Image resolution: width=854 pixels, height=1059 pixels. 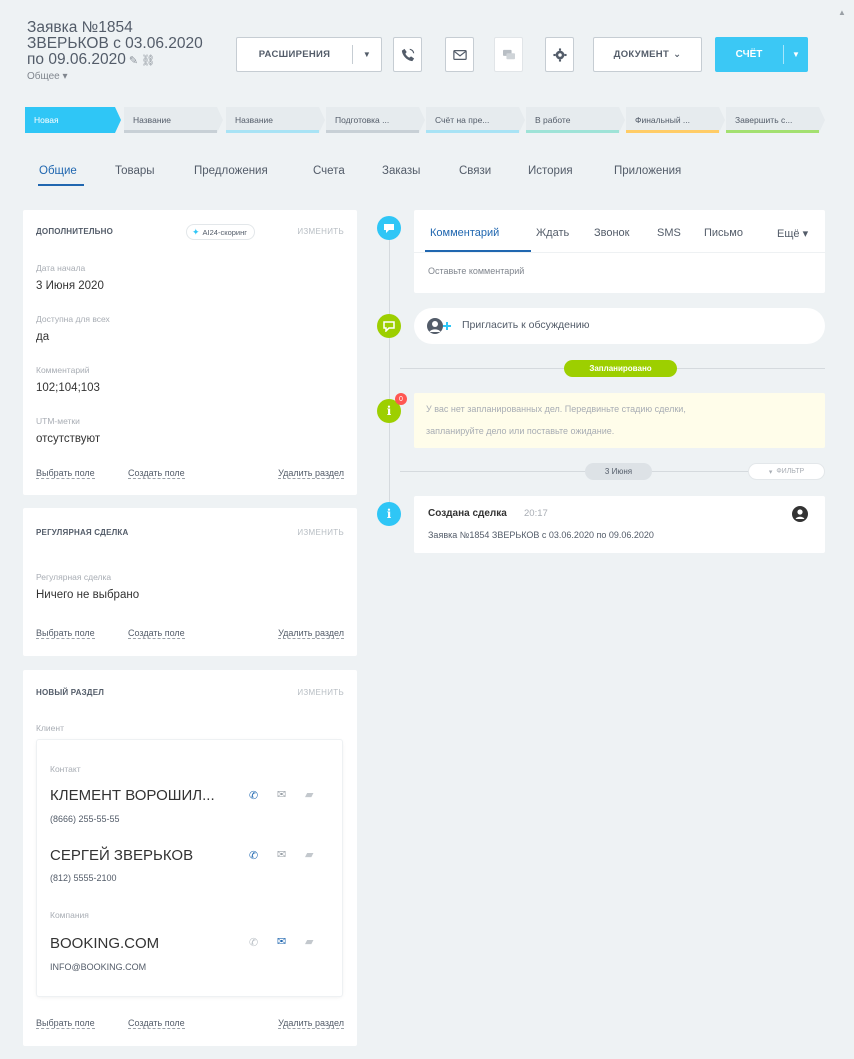 What do you see at coordinates (677, 54) in the screenshot?
I see `chevron-down-icon: ⌄` at bounding box center [677, 54].